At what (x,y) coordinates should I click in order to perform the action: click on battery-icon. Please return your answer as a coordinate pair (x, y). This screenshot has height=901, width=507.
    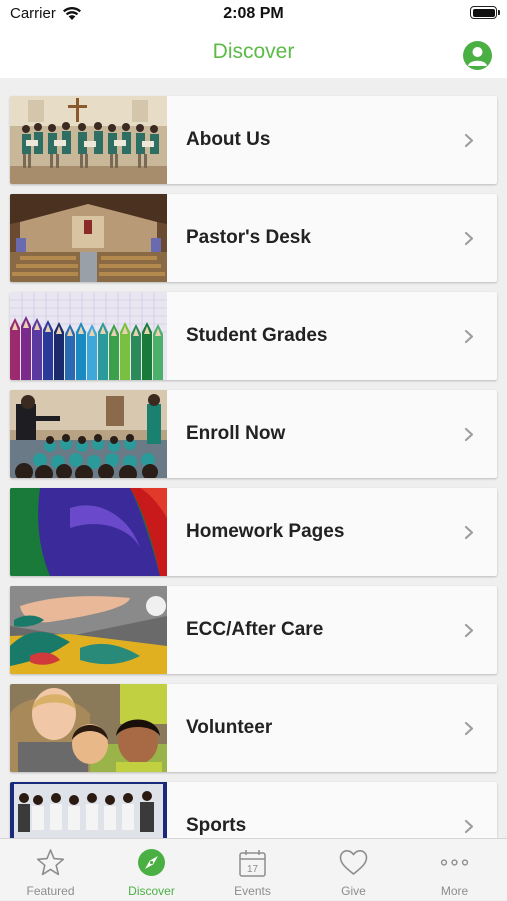
    Looking at the image, I should click on (485, 12).